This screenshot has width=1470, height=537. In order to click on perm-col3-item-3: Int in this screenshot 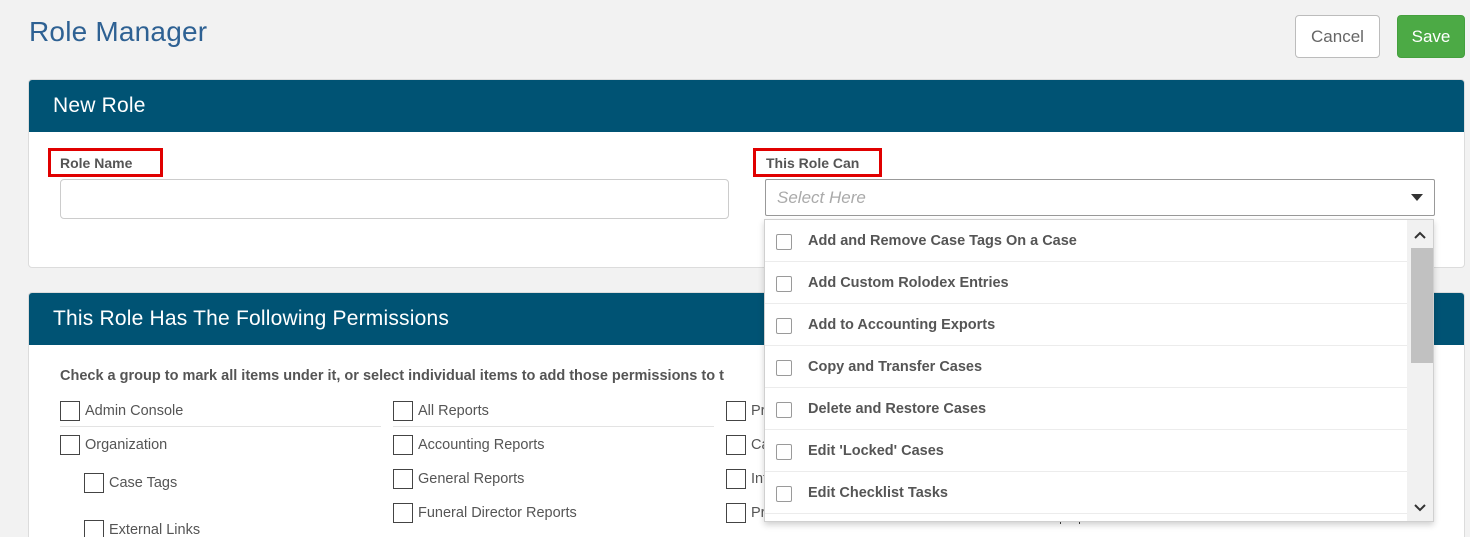, I will do `click(746, 479)`.